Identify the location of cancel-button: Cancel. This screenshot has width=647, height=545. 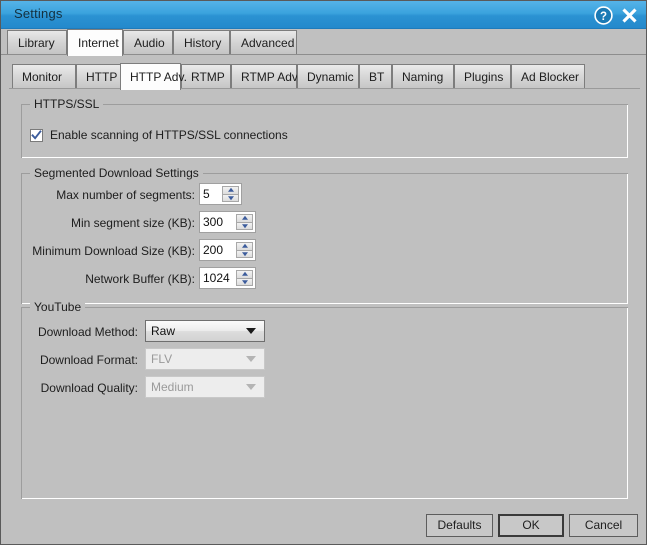
(603, 525).